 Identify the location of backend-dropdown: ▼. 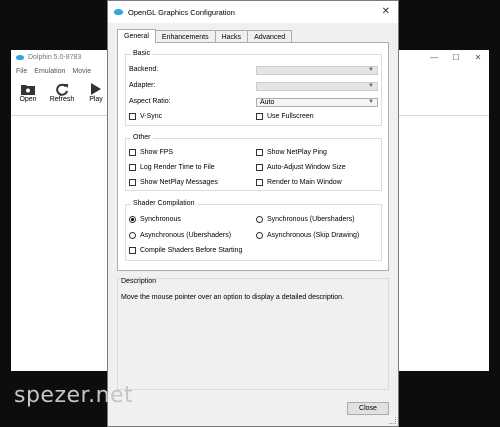
(317, 70).